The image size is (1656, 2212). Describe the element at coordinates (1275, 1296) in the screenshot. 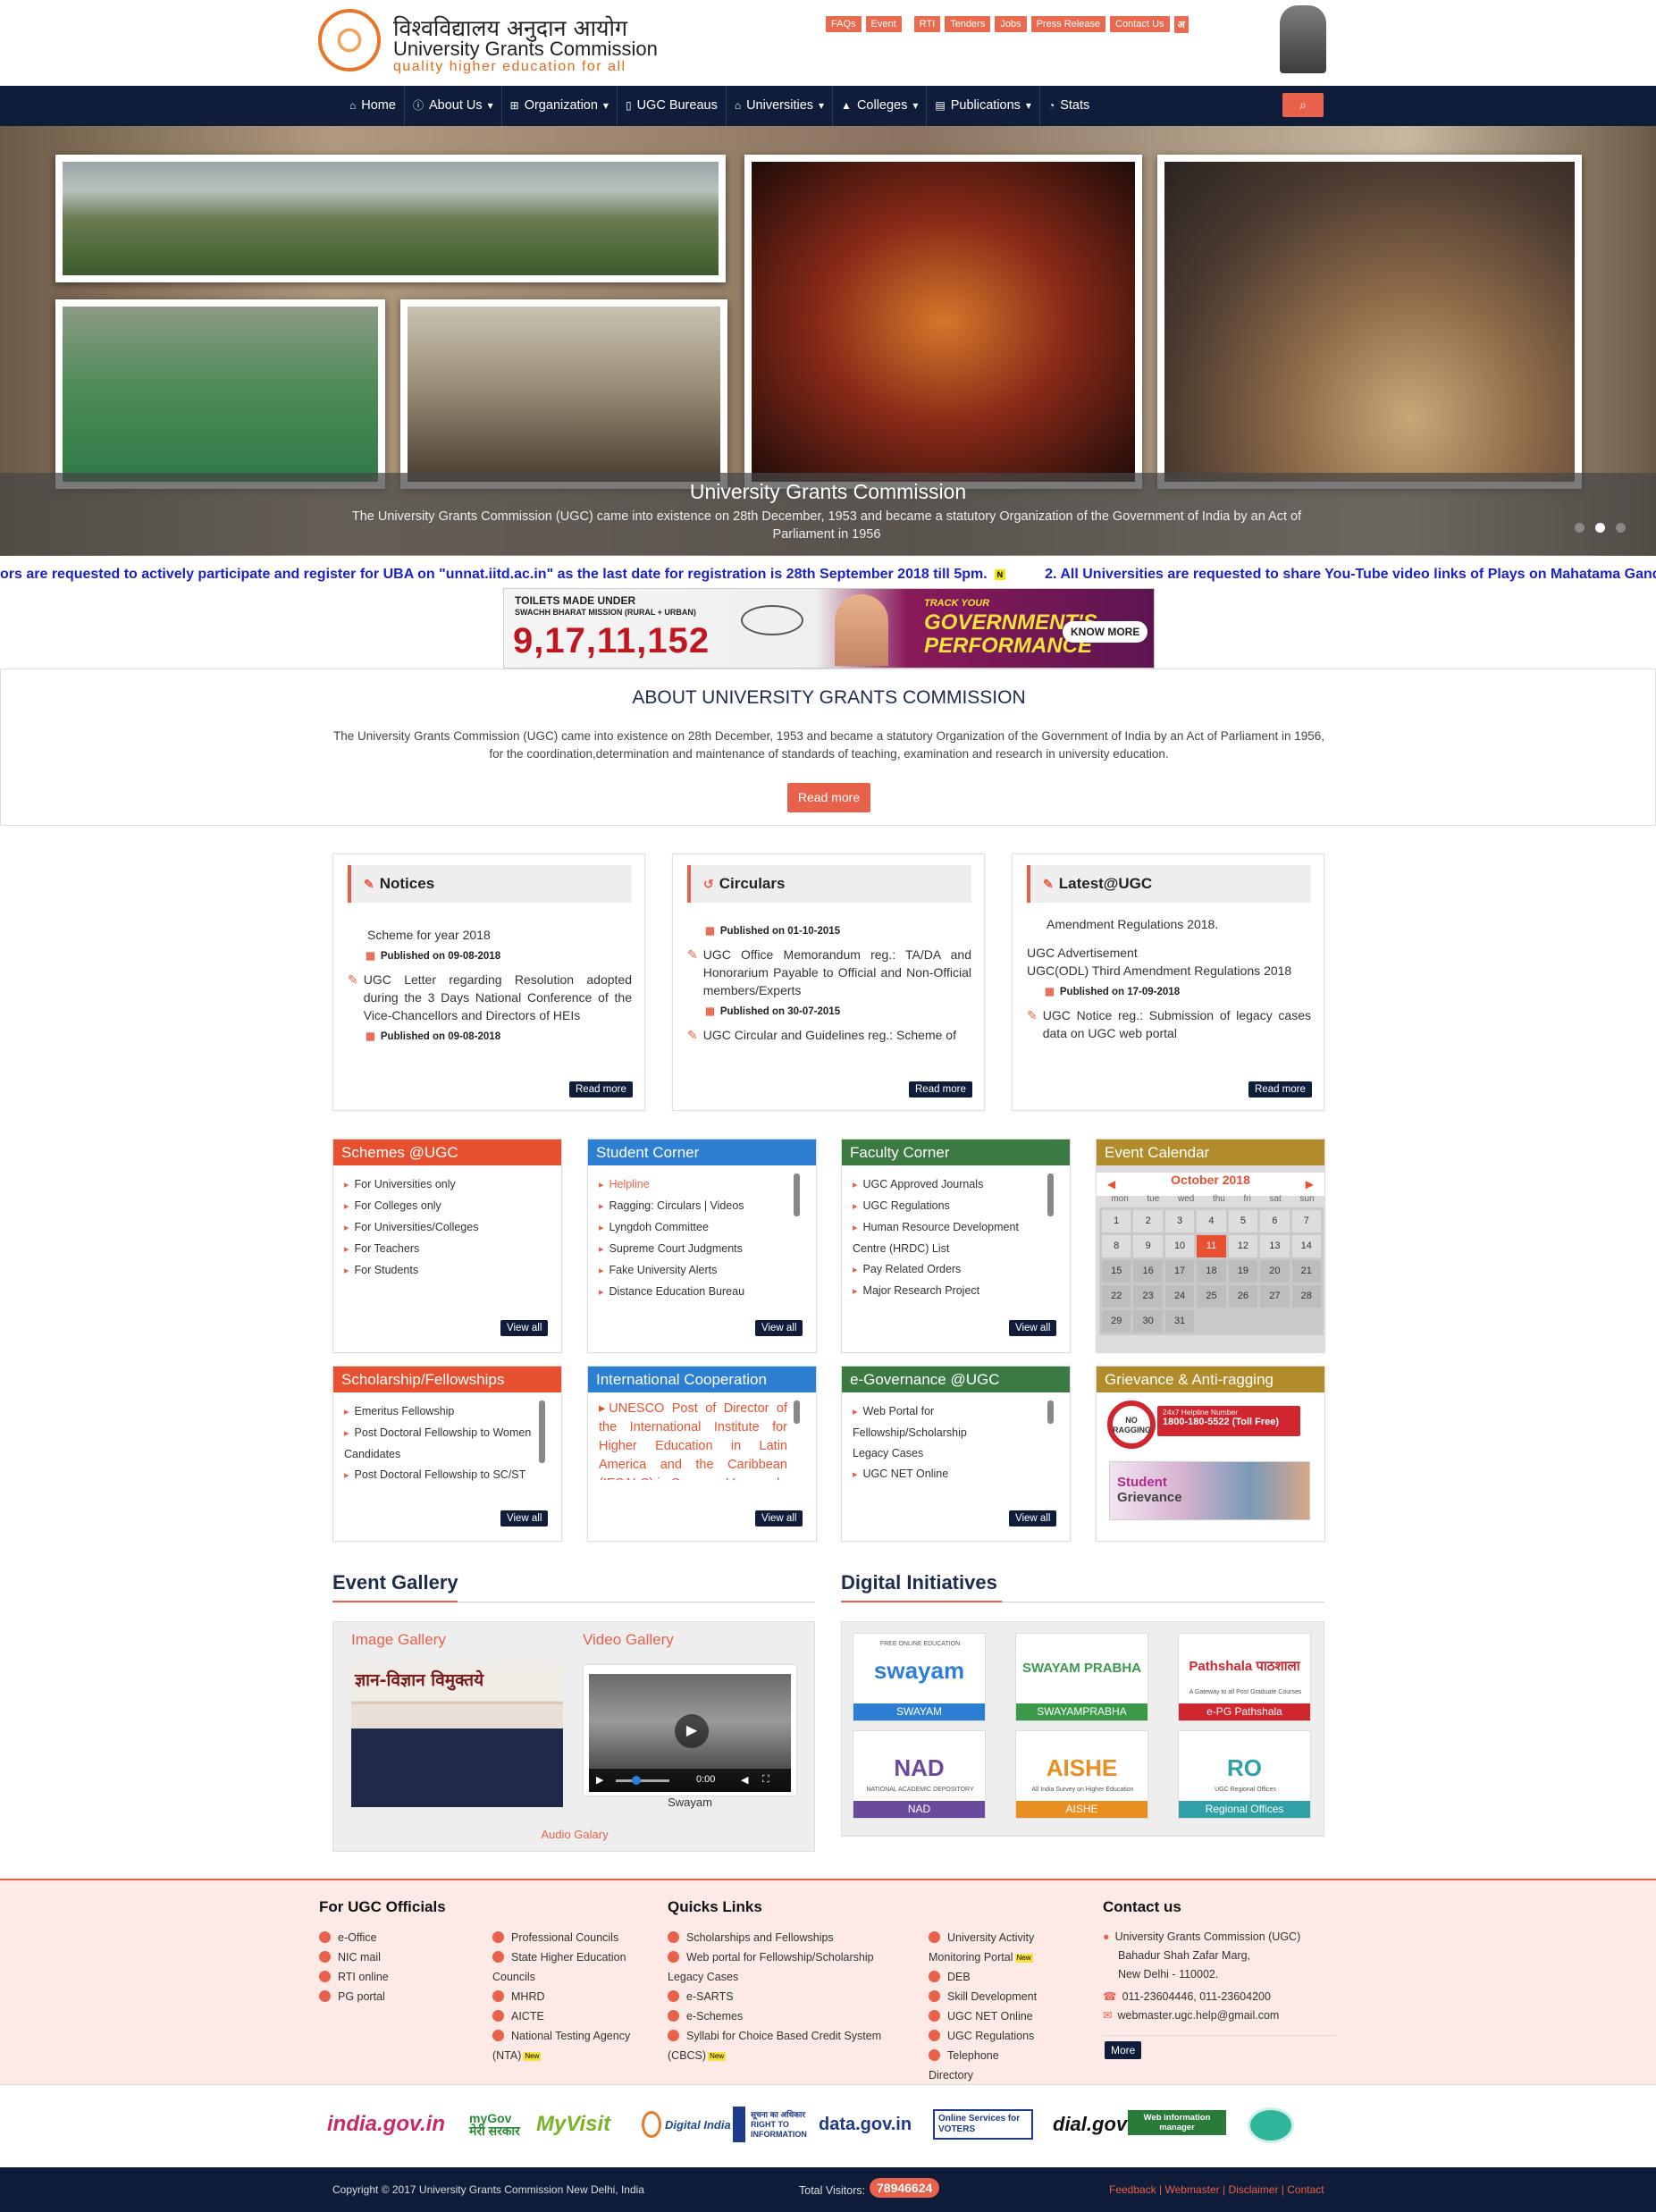

I see `calendar-day: 27` at that location.